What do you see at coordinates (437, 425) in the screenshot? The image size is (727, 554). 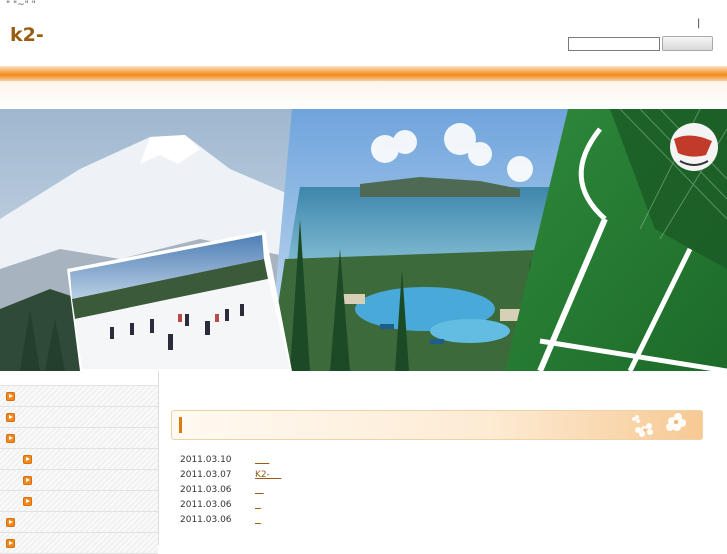 I see `content-heading-box` at bounding box center [437, 425].